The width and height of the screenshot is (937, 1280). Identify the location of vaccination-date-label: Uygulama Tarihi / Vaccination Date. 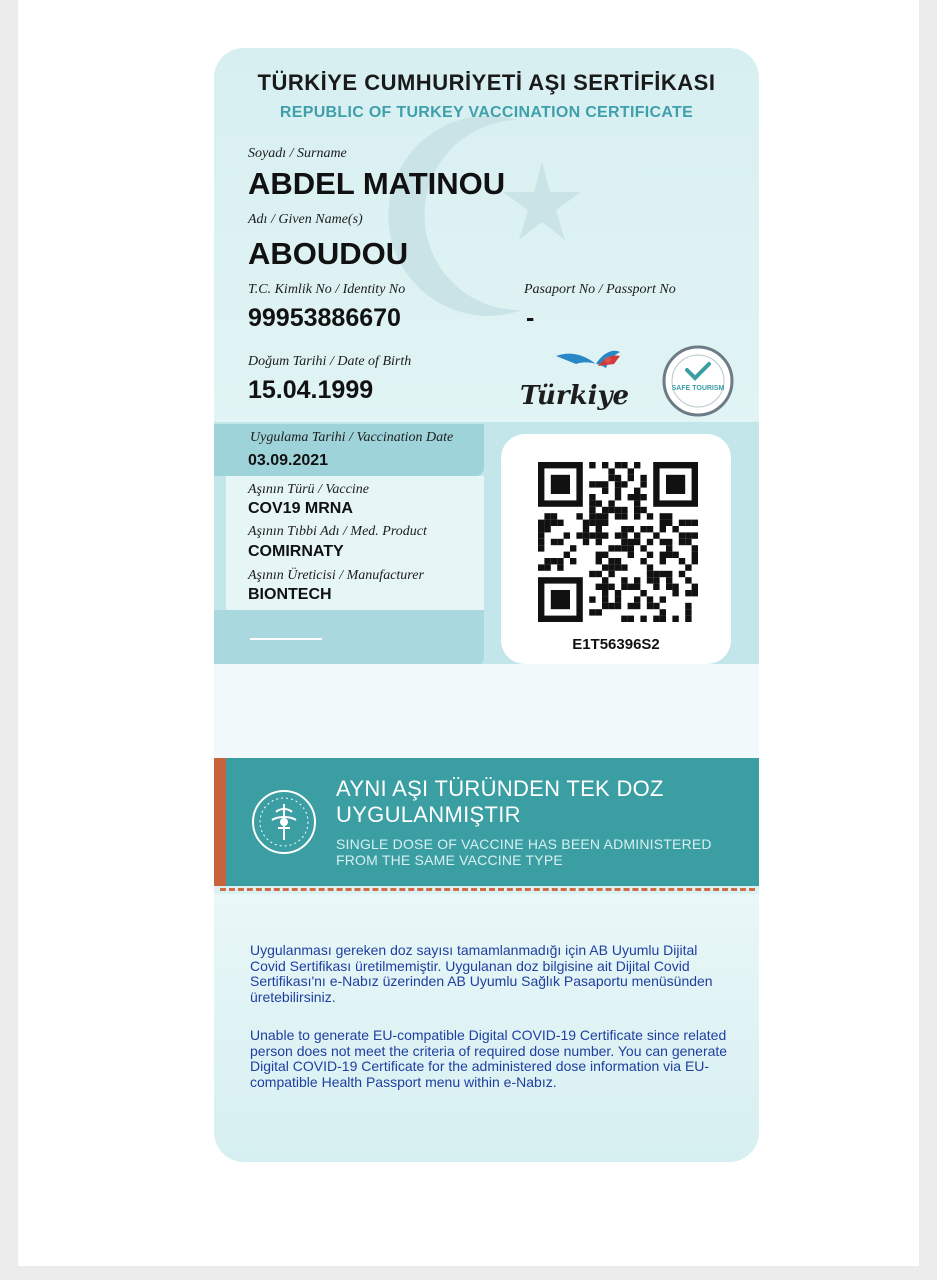
(352, 437).